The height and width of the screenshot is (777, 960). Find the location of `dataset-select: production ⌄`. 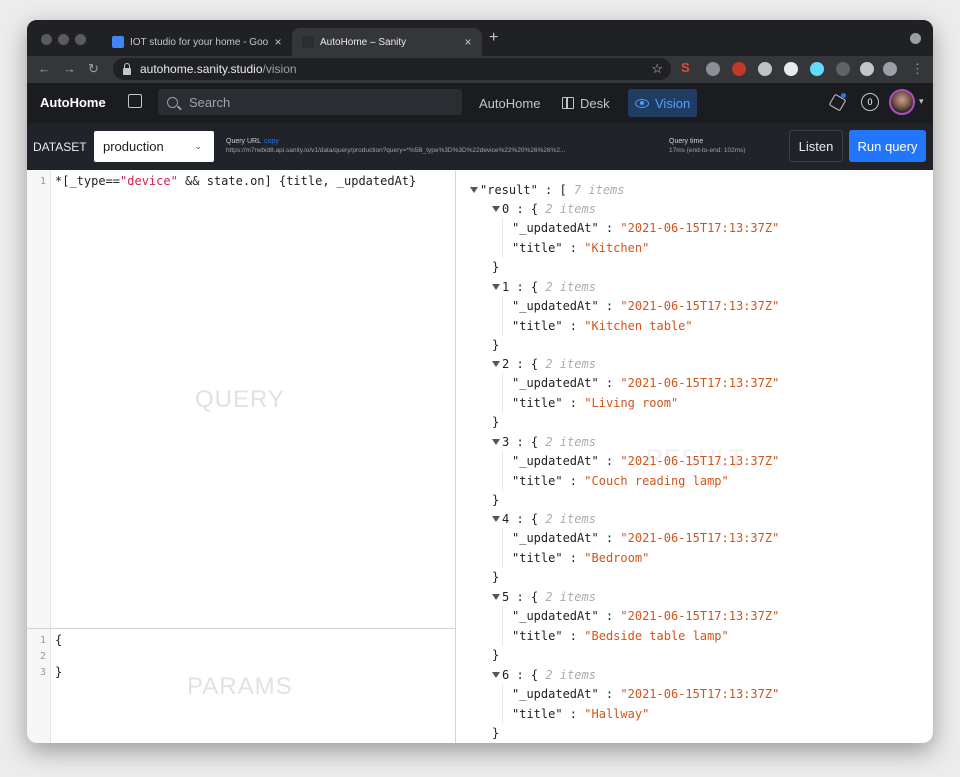

dataset-select: production ⌄ is located at coordinates (154, 146).